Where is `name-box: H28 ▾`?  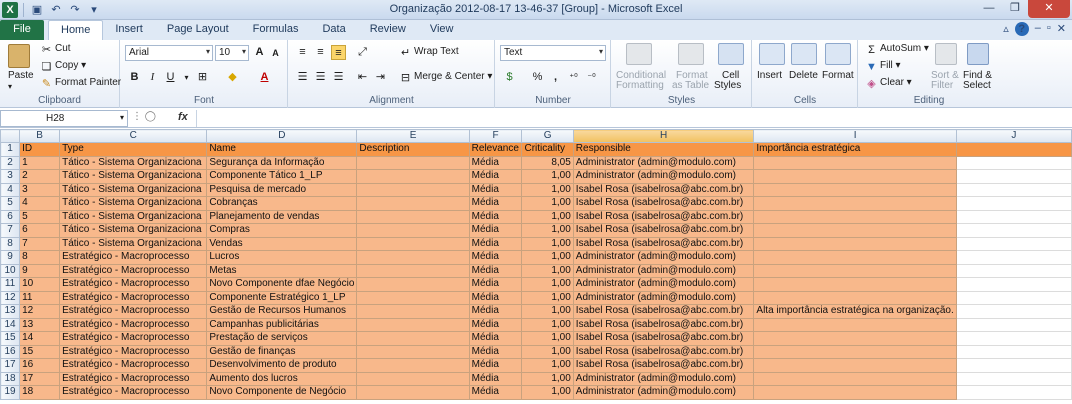
name-box: H28 ▾ is located at coordinates (64, 118).